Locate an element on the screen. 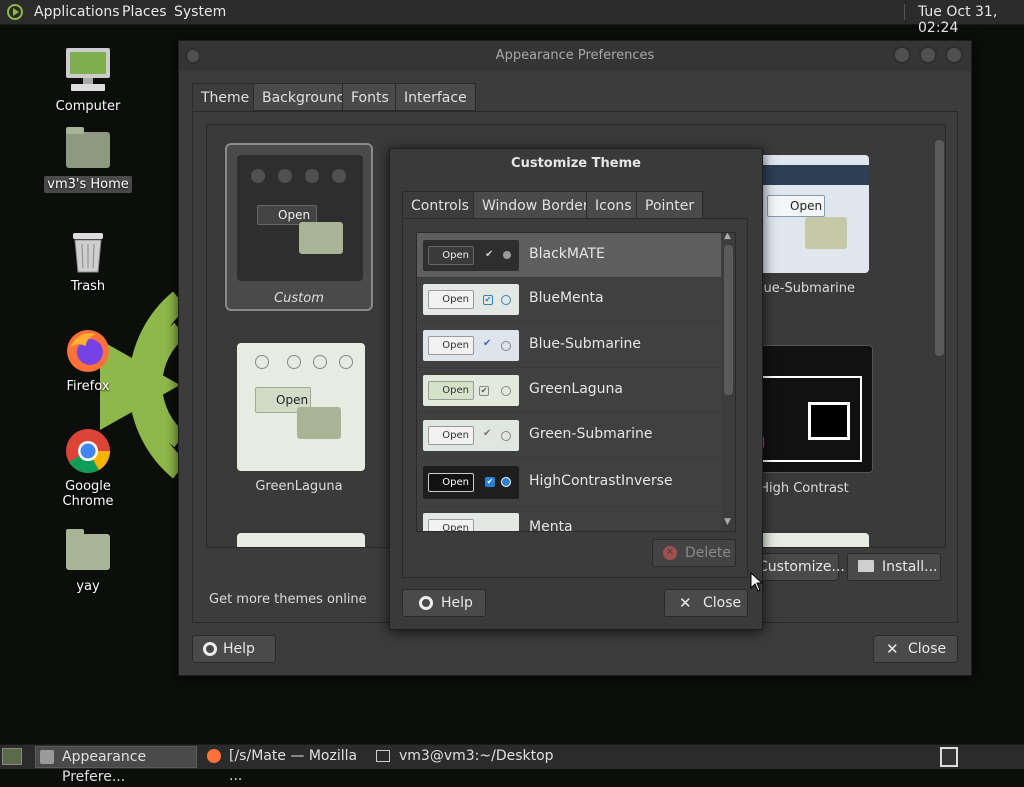  dialog-help-button: Help is located at coordinates (444, 603).